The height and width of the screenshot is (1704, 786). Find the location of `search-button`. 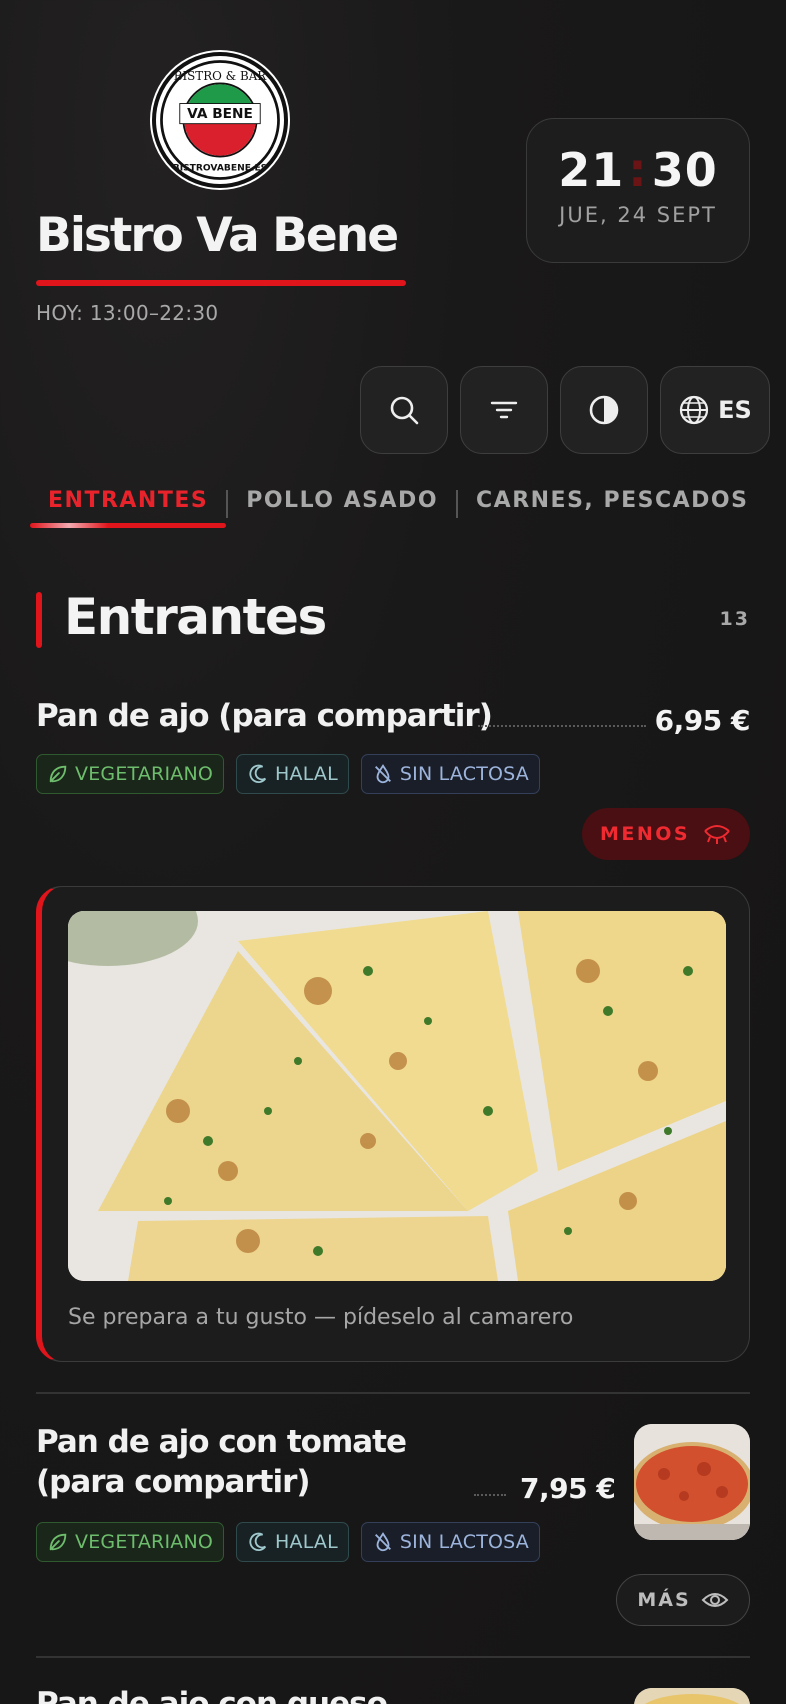

search-button is located at coordinates (404, 410).